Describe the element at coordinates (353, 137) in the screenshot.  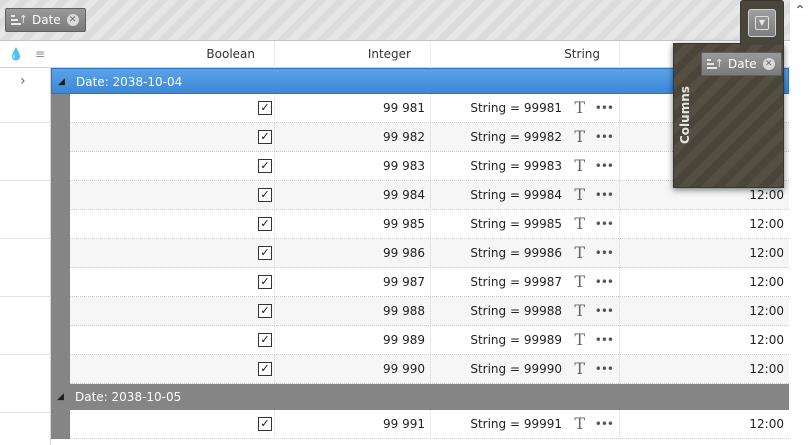
I see `cell-integer: 99 982` at that location.